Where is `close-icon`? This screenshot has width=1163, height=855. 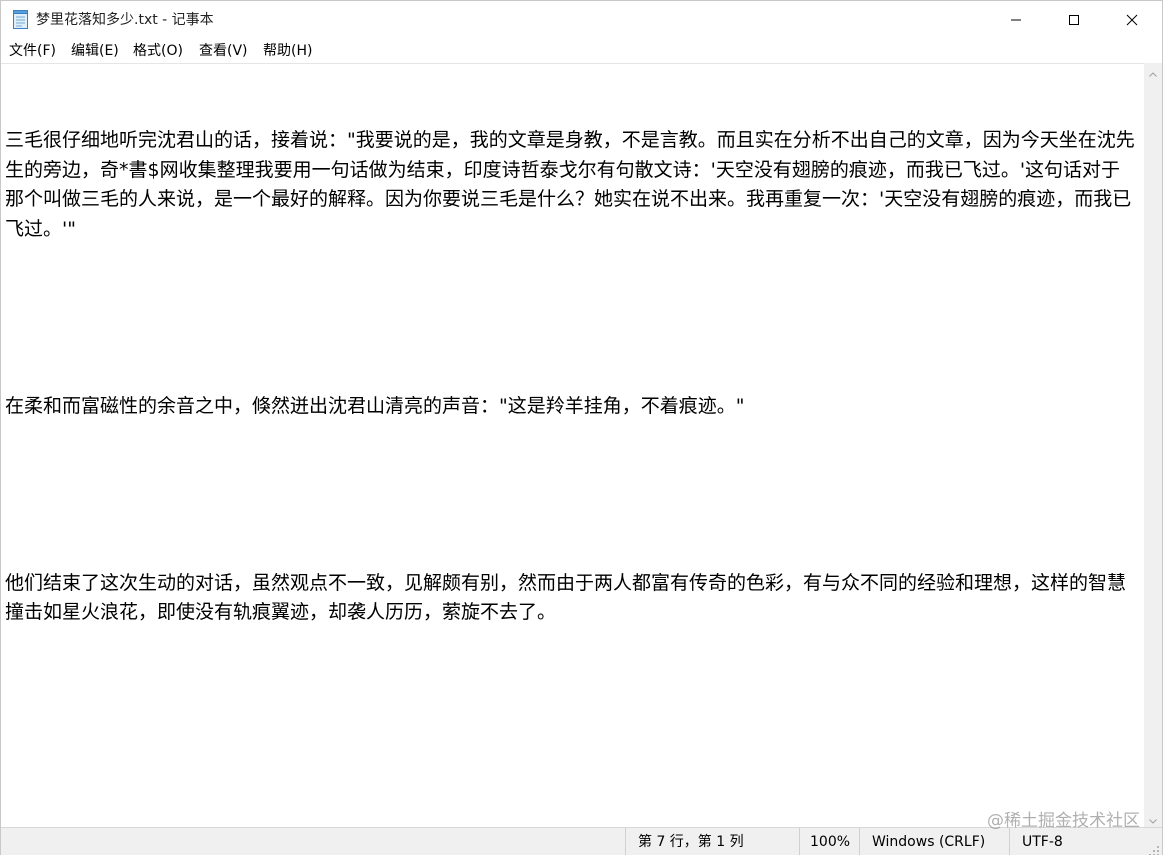
close-icon is located at coordinates (1132, 20).